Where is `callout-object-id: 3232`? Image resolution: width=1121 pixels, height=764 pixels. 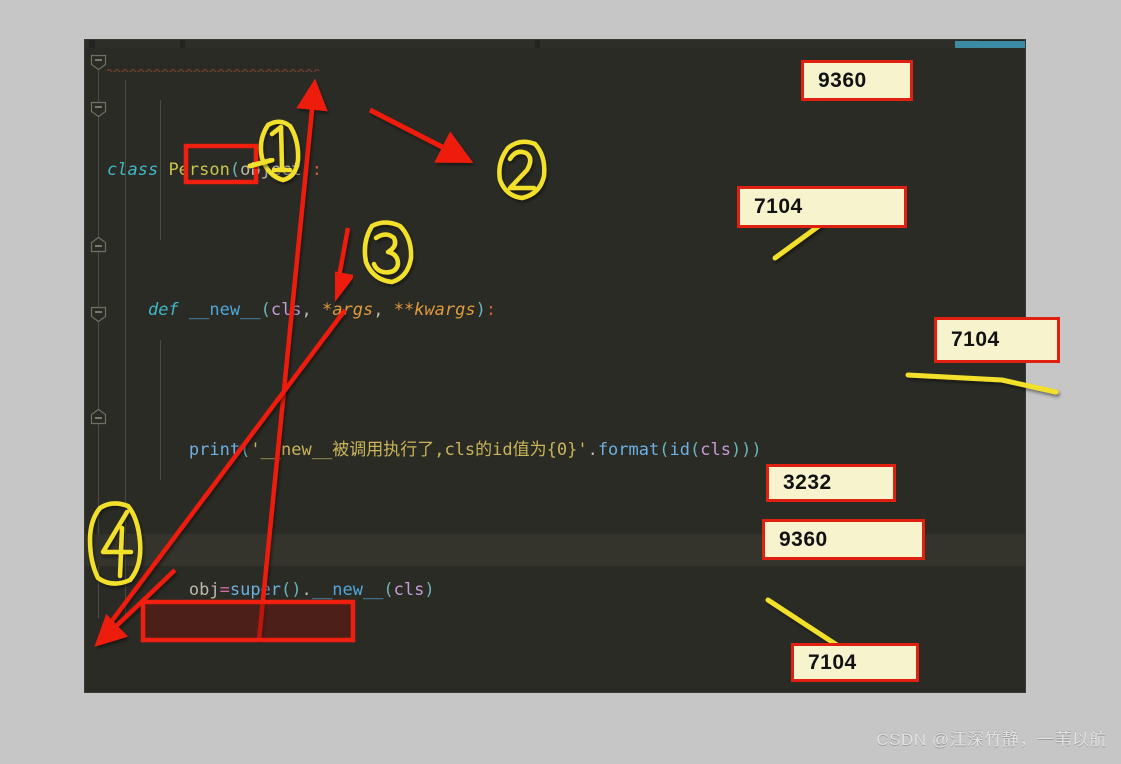 callout-object-id: 3232 is located at coordinates (831, 483).